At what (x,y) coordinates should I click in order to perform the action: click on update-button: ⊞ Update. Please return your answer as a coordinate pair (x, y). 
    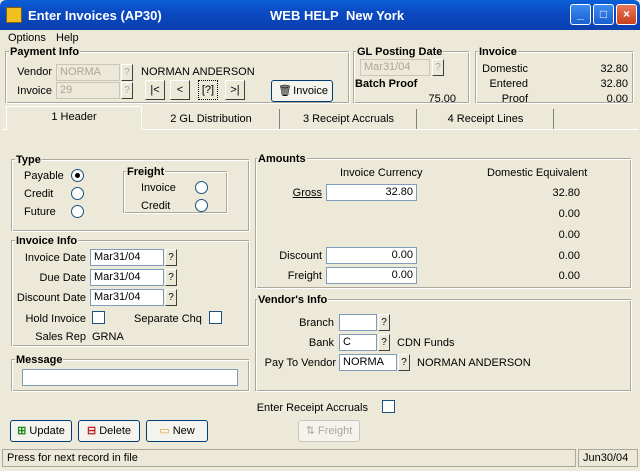
    Looking at the image, I should click on (41, 431).